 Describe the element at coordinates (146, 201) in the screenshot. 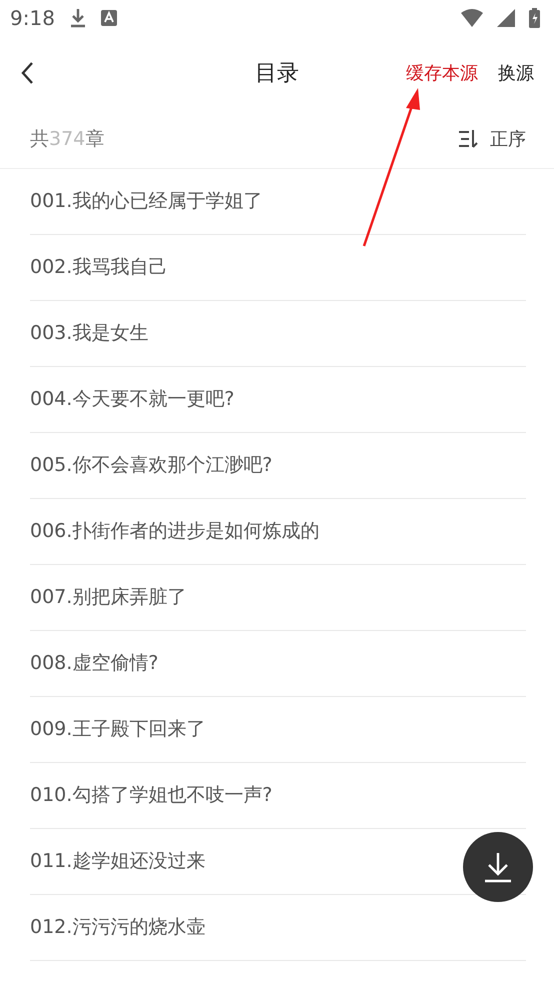

I see `chapter-item: 001.我的心已经属于学姐了` at that location.